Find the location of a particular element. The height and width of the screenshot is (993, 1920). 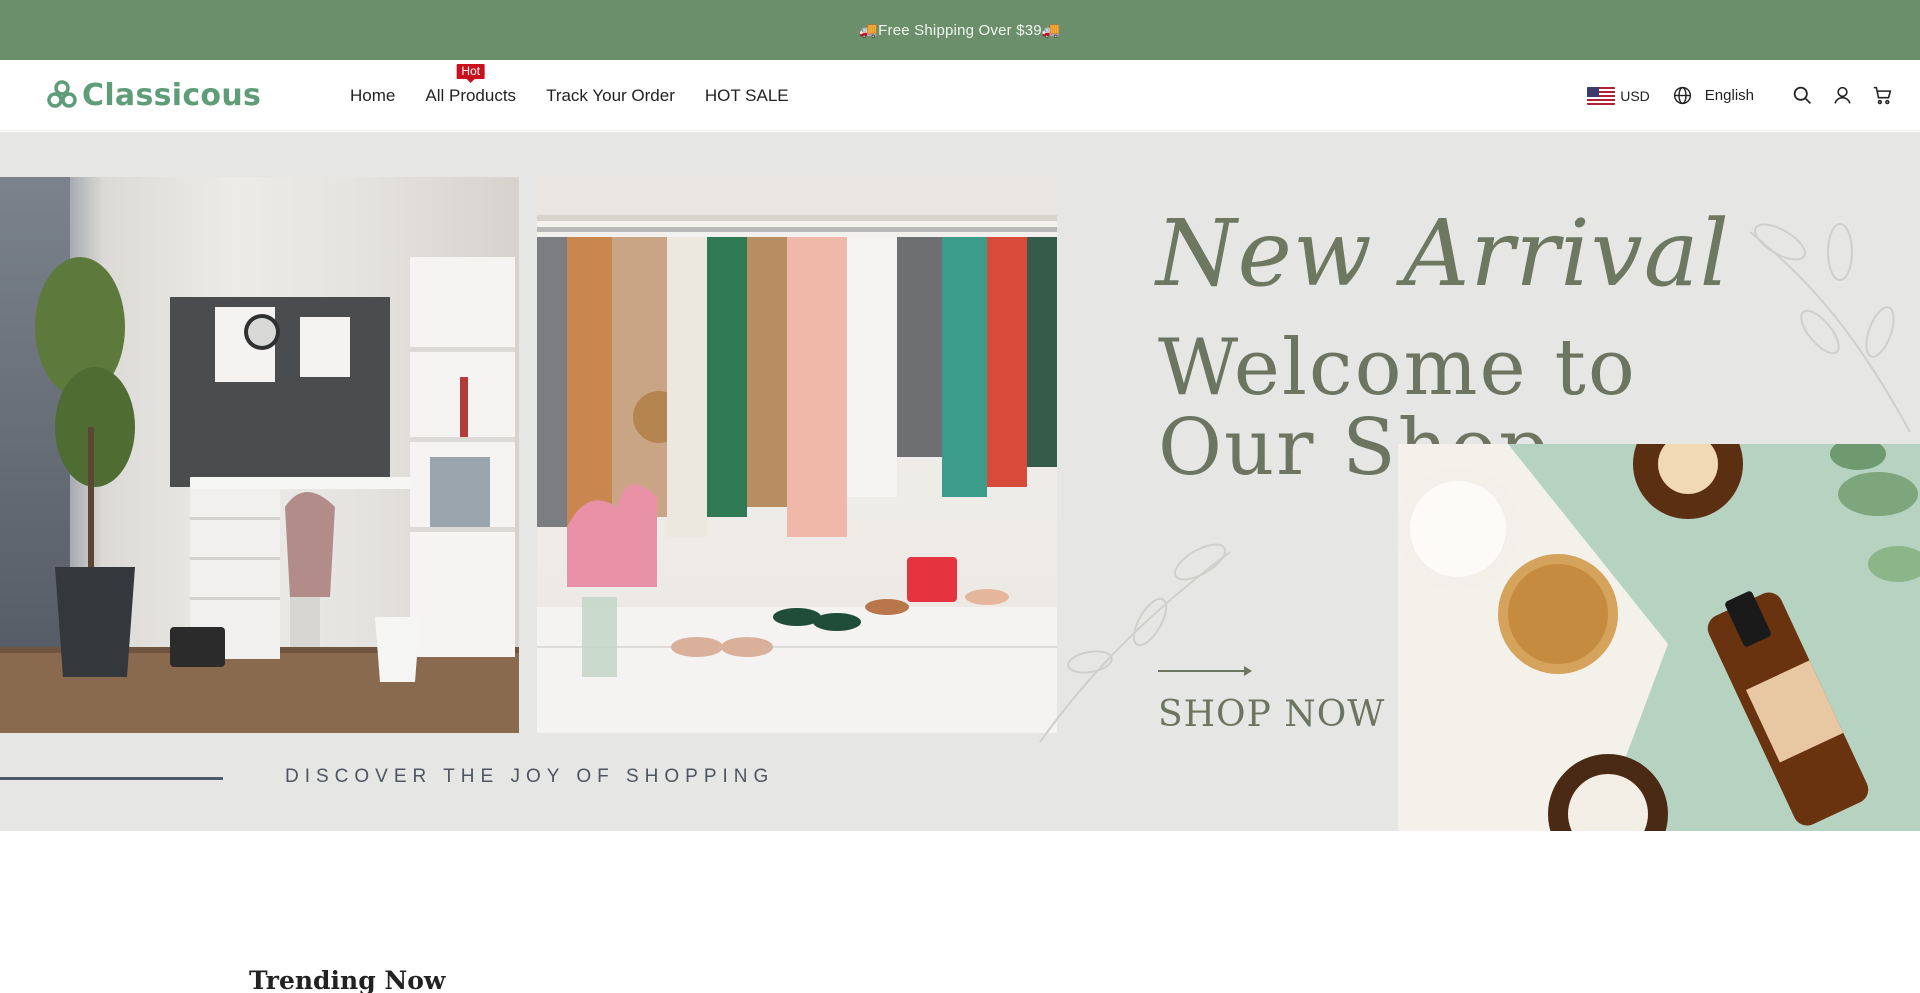

announcement-text: 🚚Free Shipping Over $39🚚 is located at coordinates (960, 30).